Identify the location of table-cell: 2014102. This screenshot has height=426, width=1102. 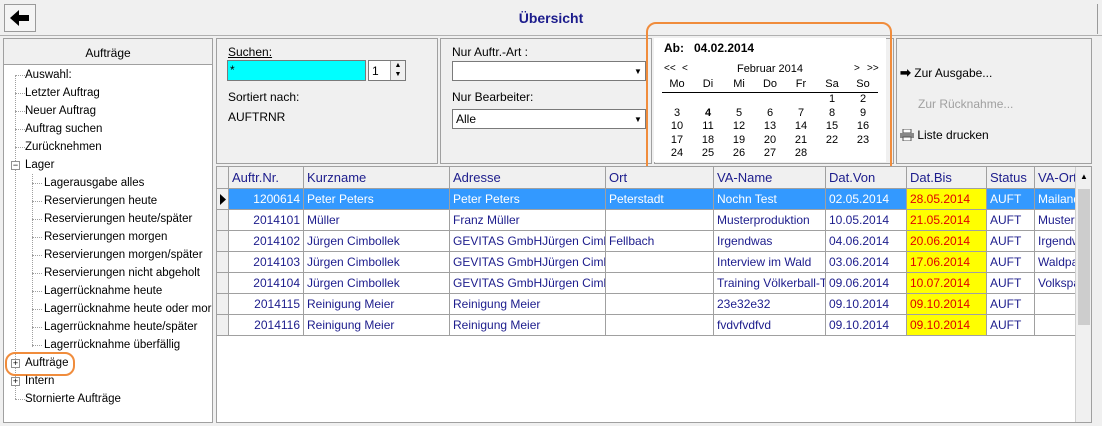
(266, 241).